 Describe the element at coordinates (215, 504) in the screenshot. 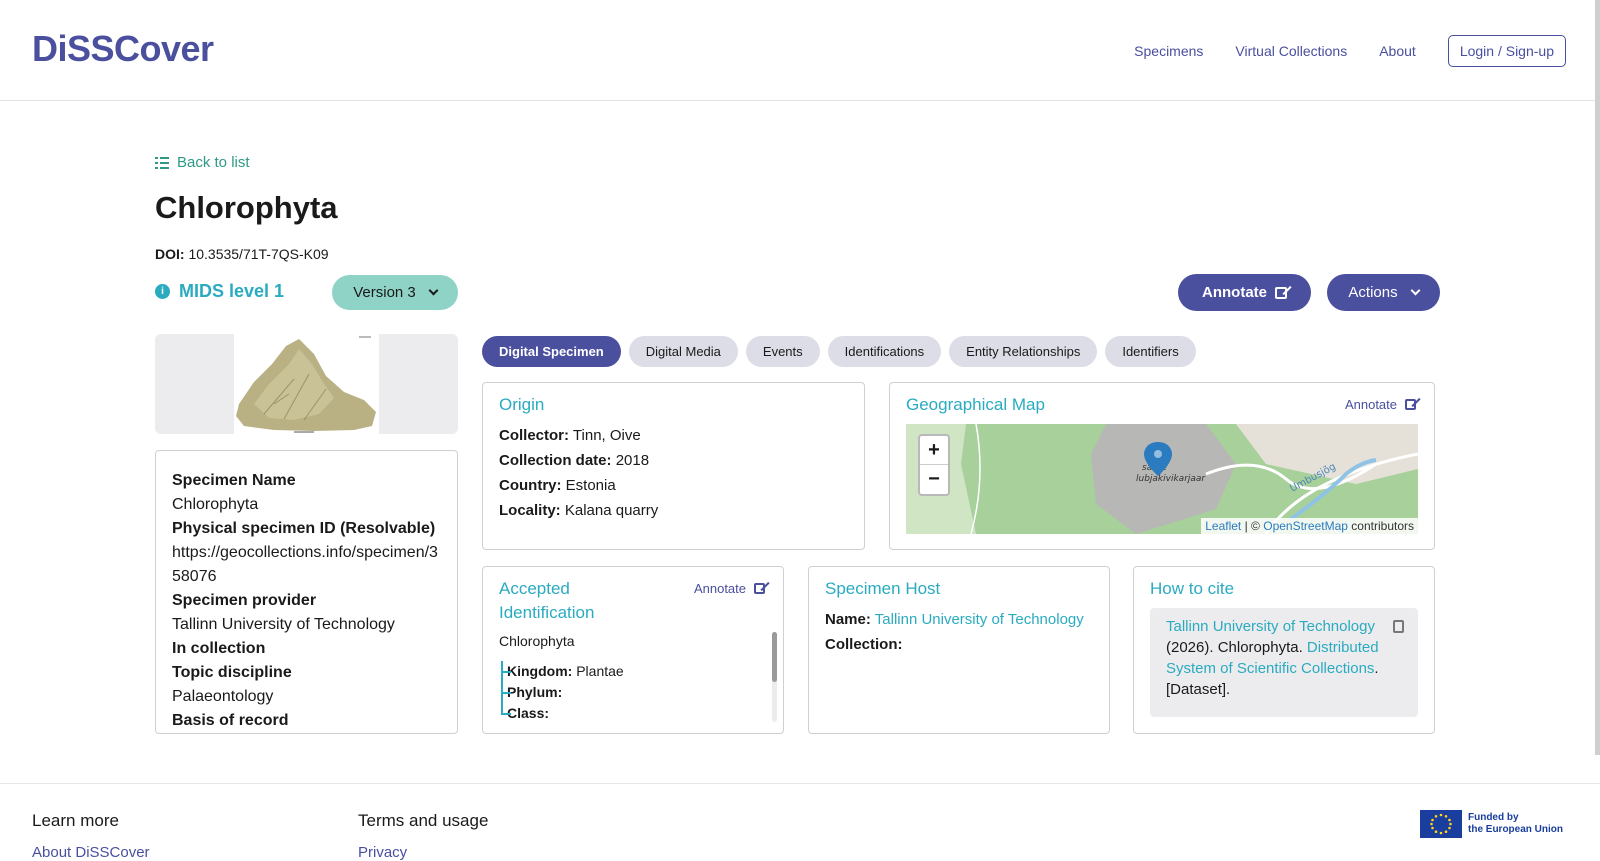

I see `field-value: Chlorophyta` at that location.